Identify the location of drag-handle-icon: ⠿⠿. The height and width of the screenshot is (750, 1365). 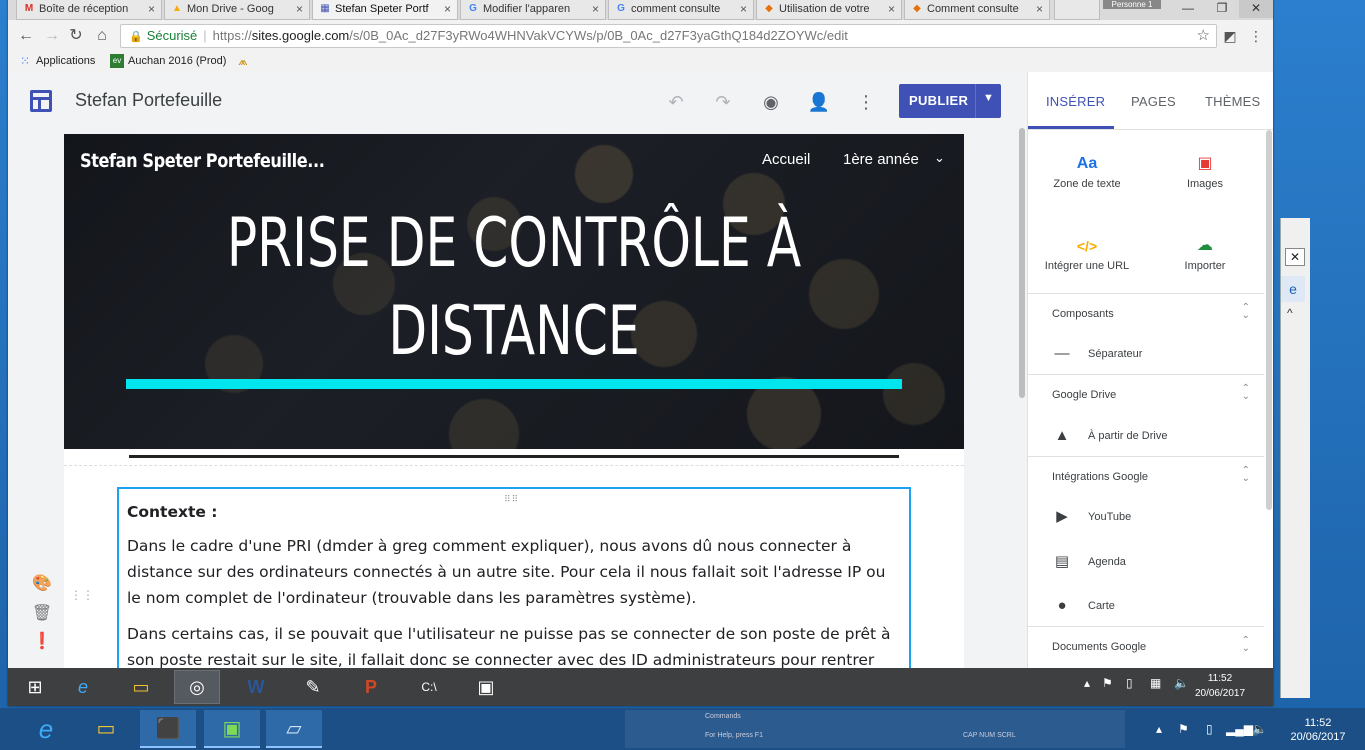
(511, 500).